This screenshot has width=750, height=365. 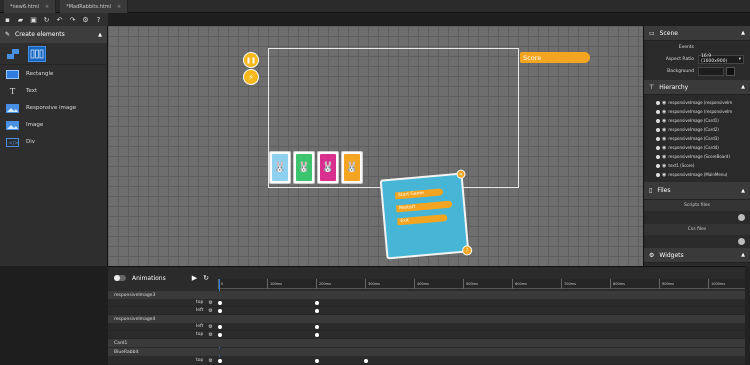 I want to click on track-group: responsiveImage3, so click(x=429, y=295).